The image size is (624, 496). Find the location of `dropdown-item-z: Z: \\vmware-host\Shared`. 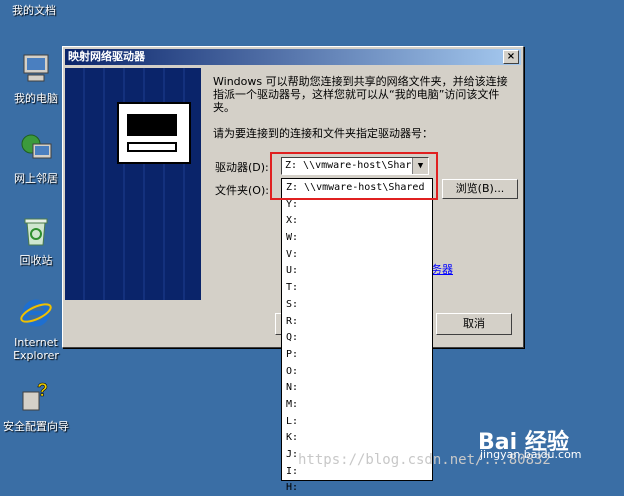

dropdown-item-z: Z: \\vmware-host\Shared is located at coordinates (357, 187).